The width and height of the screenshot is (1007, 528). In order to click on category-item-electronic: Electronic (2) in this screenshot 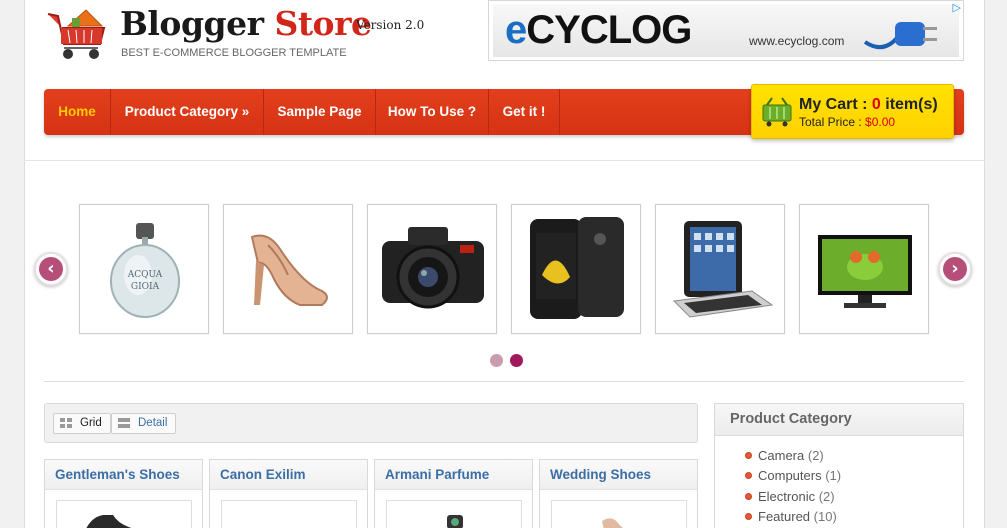, I will do `click(790, 497)`.